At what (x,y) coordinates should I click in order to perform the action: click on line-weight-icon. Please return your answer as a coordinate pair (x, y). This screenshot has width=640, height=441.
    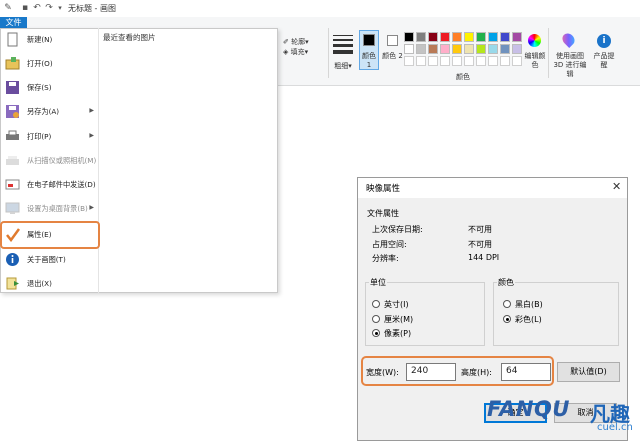
    Looking at the image, I should click on (343, 35).